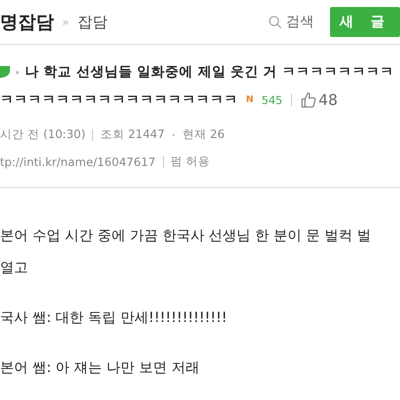 The image size is (400, 400). Describe the element at coordinates (190, 161) in the screenshot. I see `share-permission: 펌 허용` at that location.